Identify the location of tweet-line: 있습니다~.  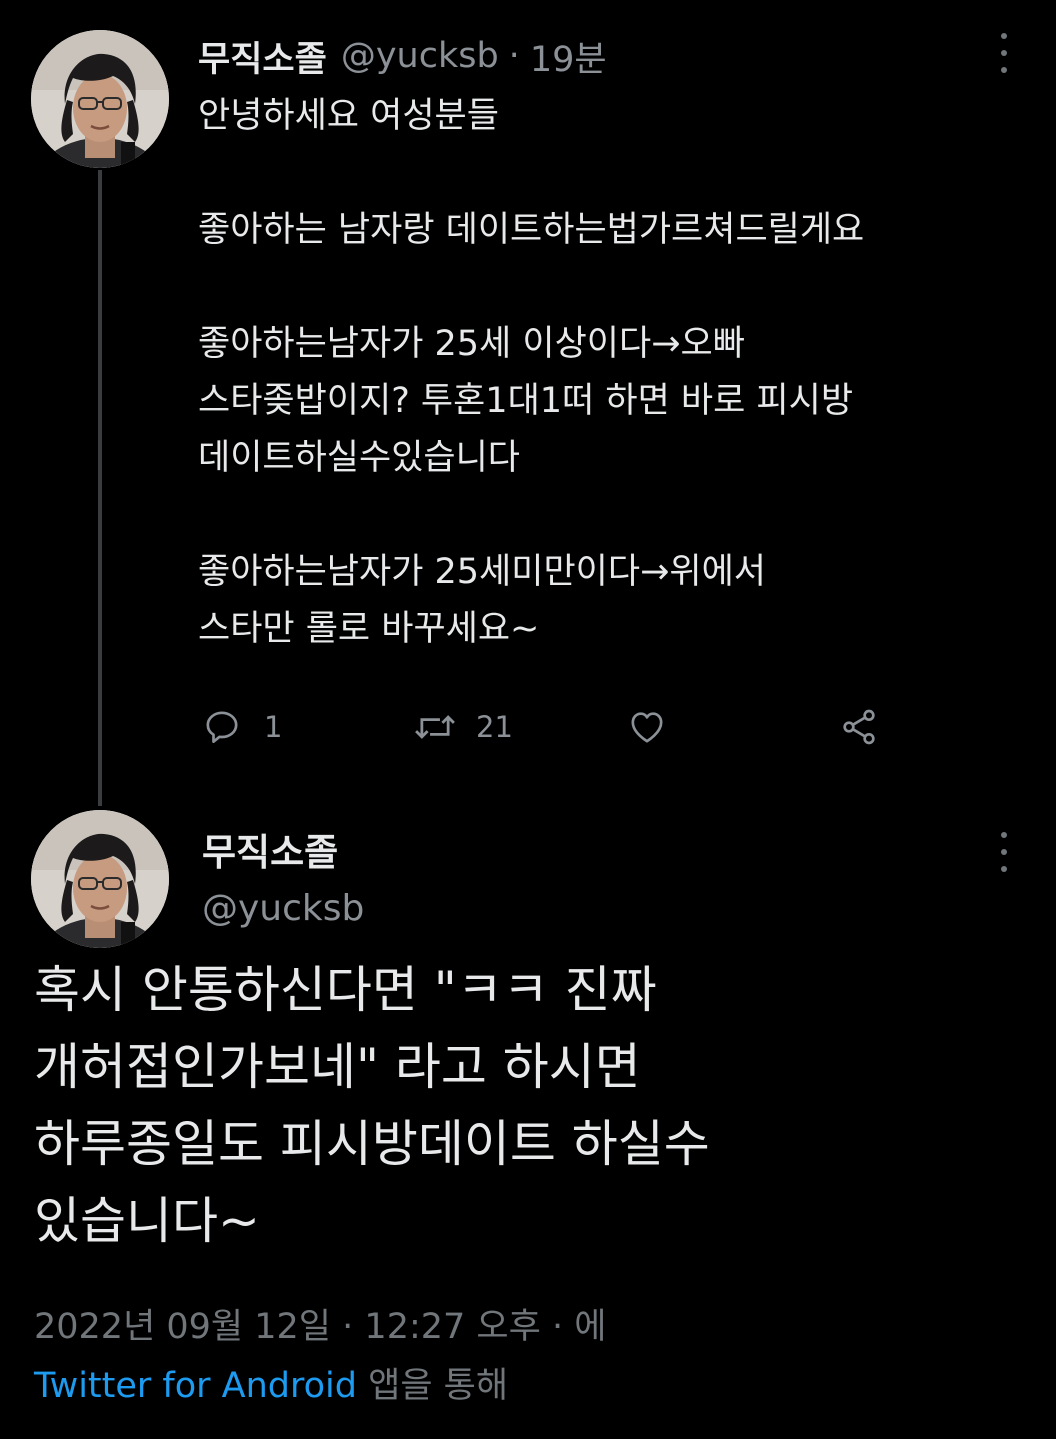
(147, 1221).